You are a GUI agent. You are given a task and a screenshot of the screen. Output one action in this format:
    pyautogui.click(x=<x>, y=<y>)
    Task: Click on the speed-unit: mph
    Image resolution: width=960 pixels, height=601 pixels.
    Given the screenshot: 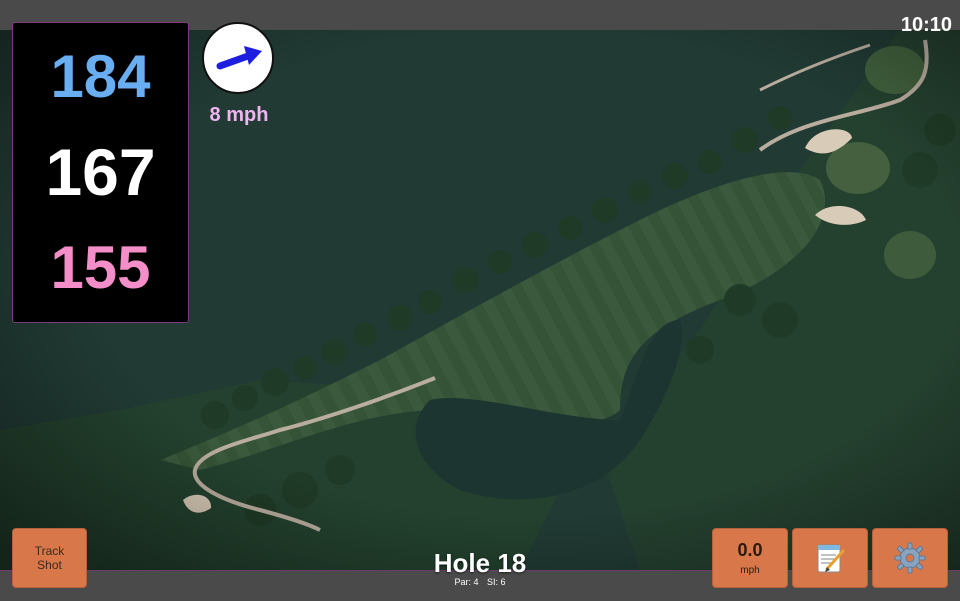 What is the action you would take?
    pyautogui.click(x=750, y=570)
    